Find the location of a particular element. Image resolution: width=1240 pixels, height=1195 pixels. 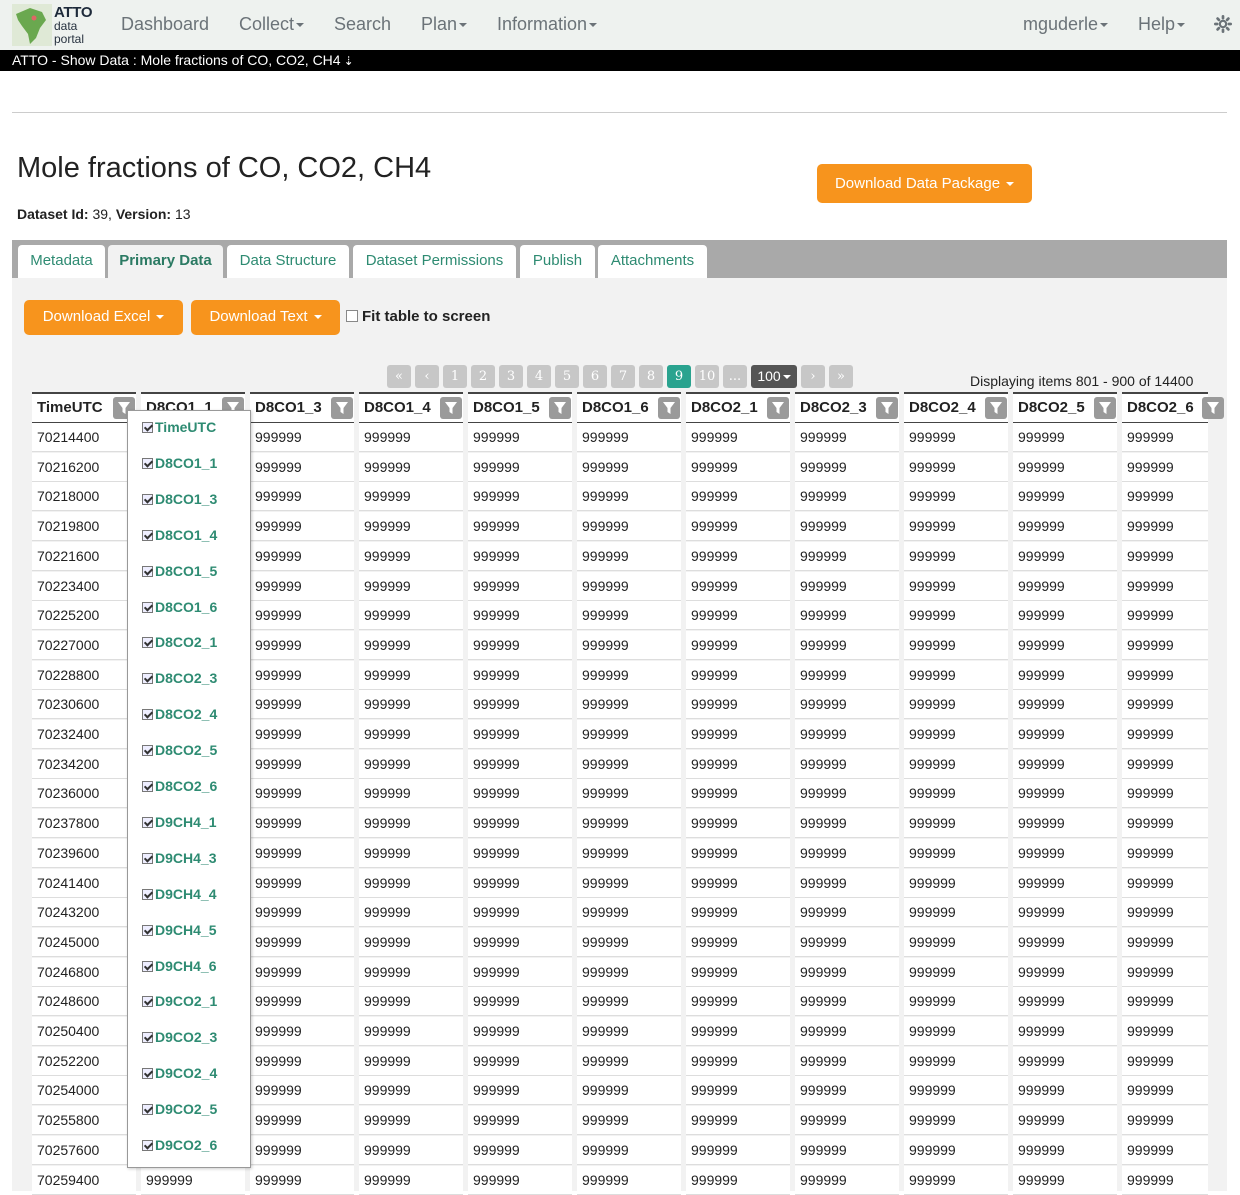

nav-plan: Plan is located at coordinates (444, 24).